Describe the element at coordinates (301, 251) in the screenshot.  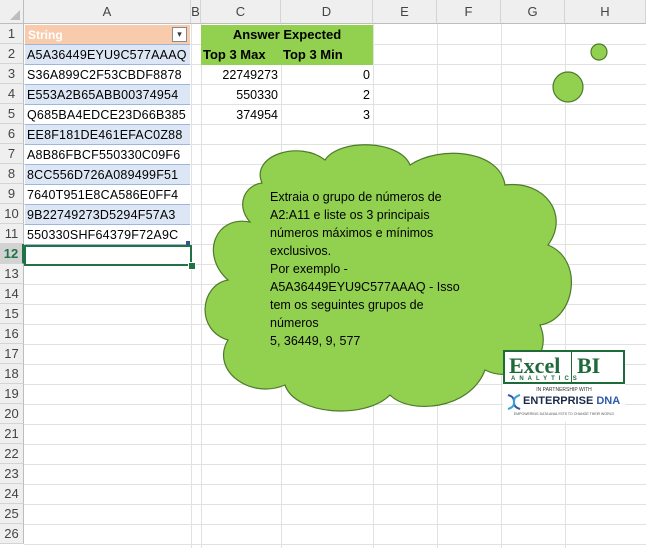
I see `callout-line: exclusivos.` at that location.